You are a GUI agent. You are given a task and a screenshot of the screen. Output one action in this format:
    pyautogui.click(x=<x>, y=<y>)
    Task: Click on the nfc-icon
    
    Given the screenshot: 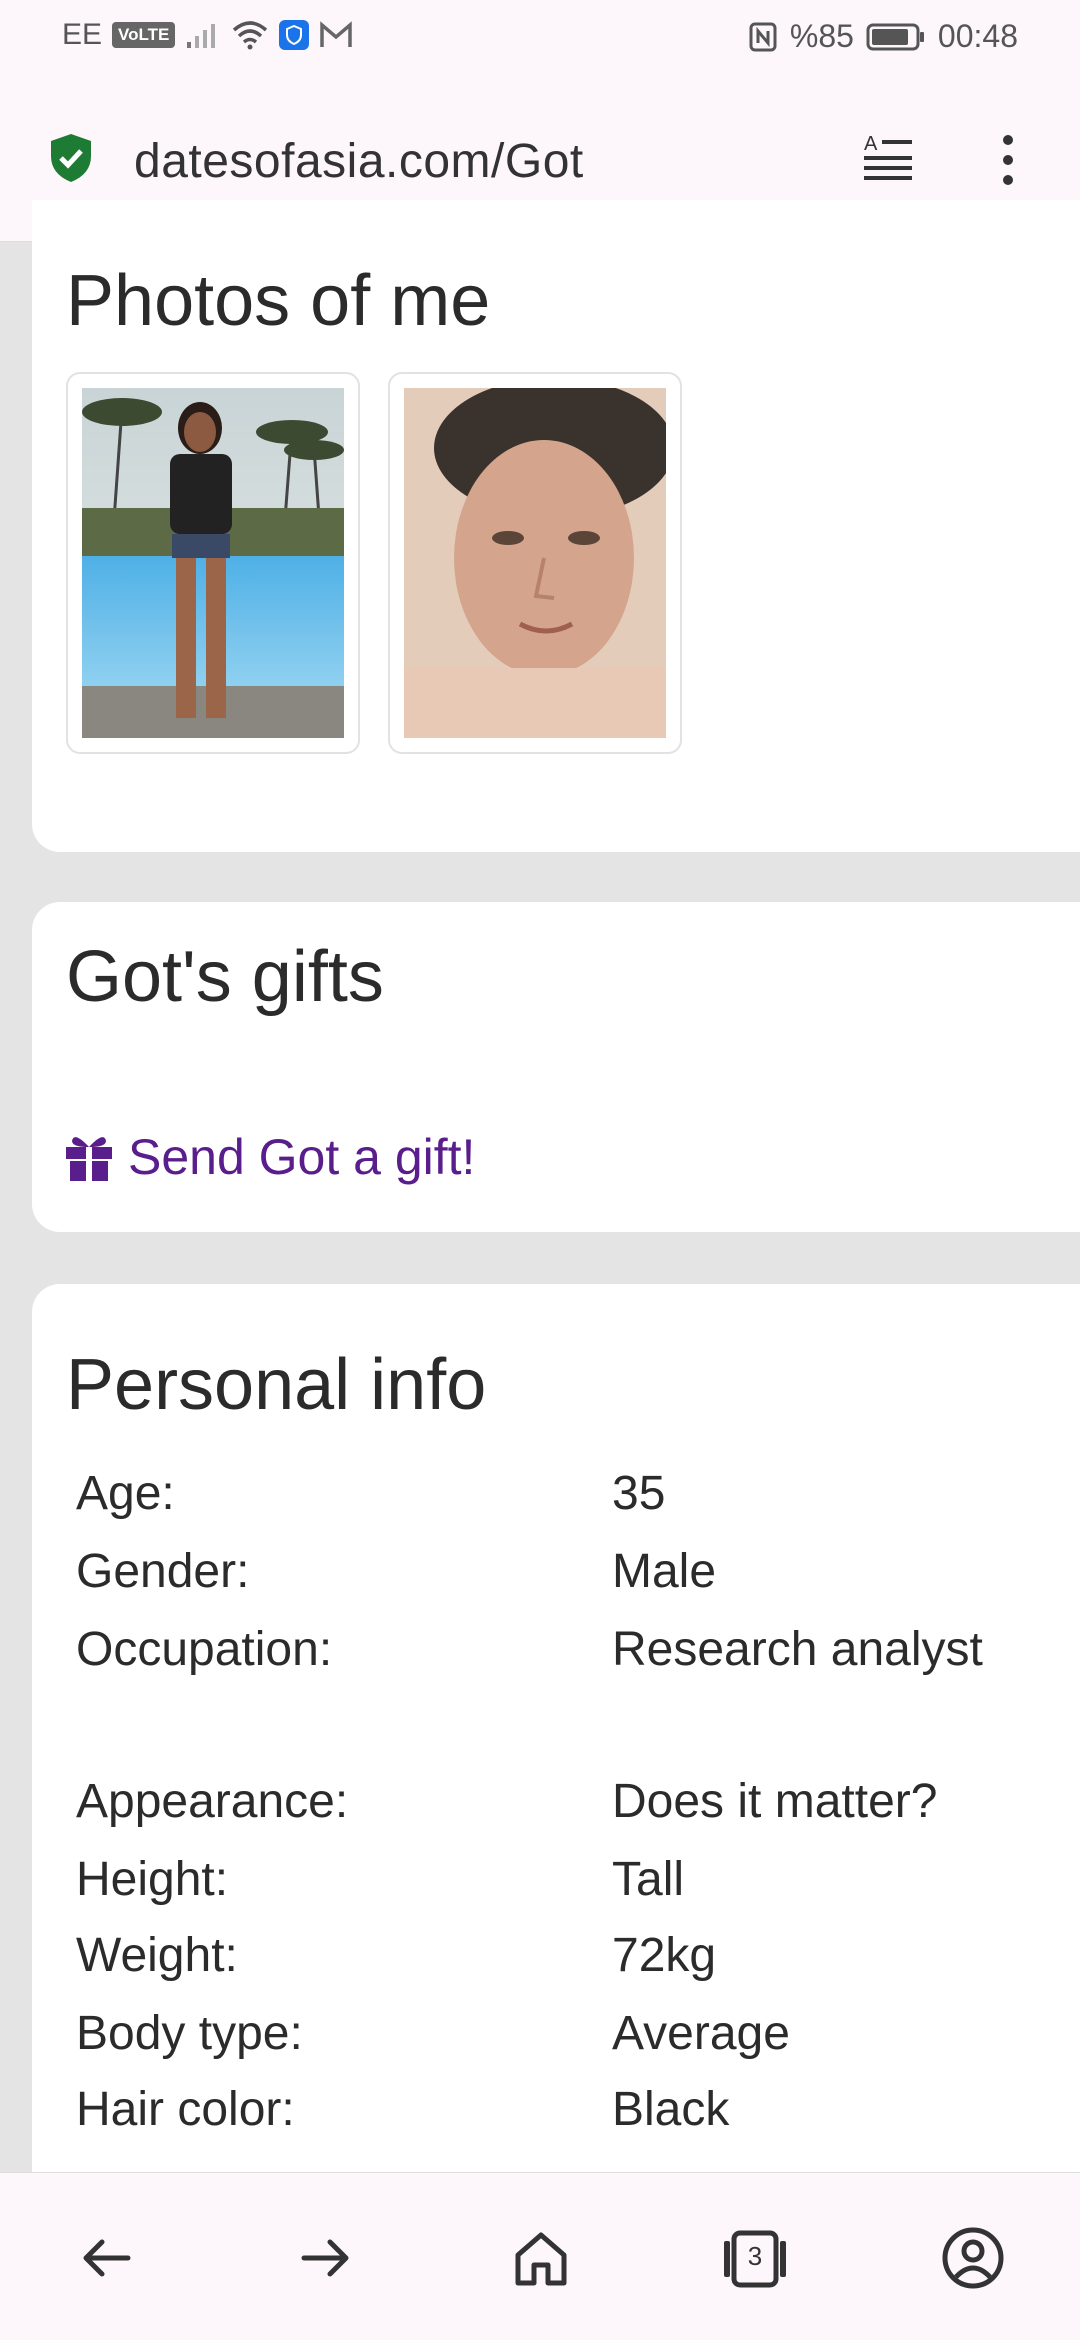 What is the action you would take?
    pyautogui.click(x=763, y=36)
    